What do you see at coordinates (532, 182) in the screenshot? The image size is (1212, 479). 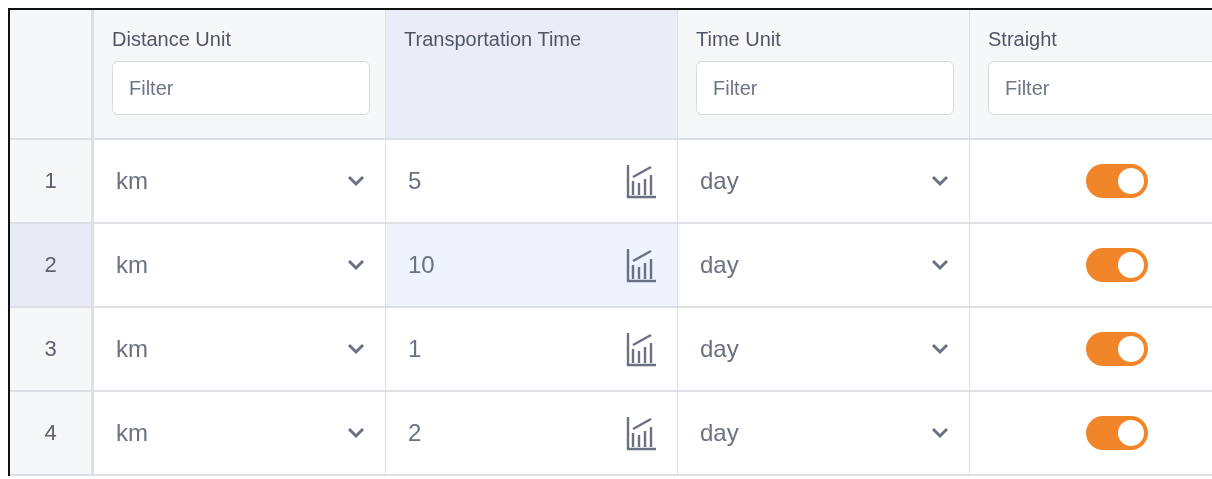 I see `table-cell: 5` at bounding box center [532, 182].